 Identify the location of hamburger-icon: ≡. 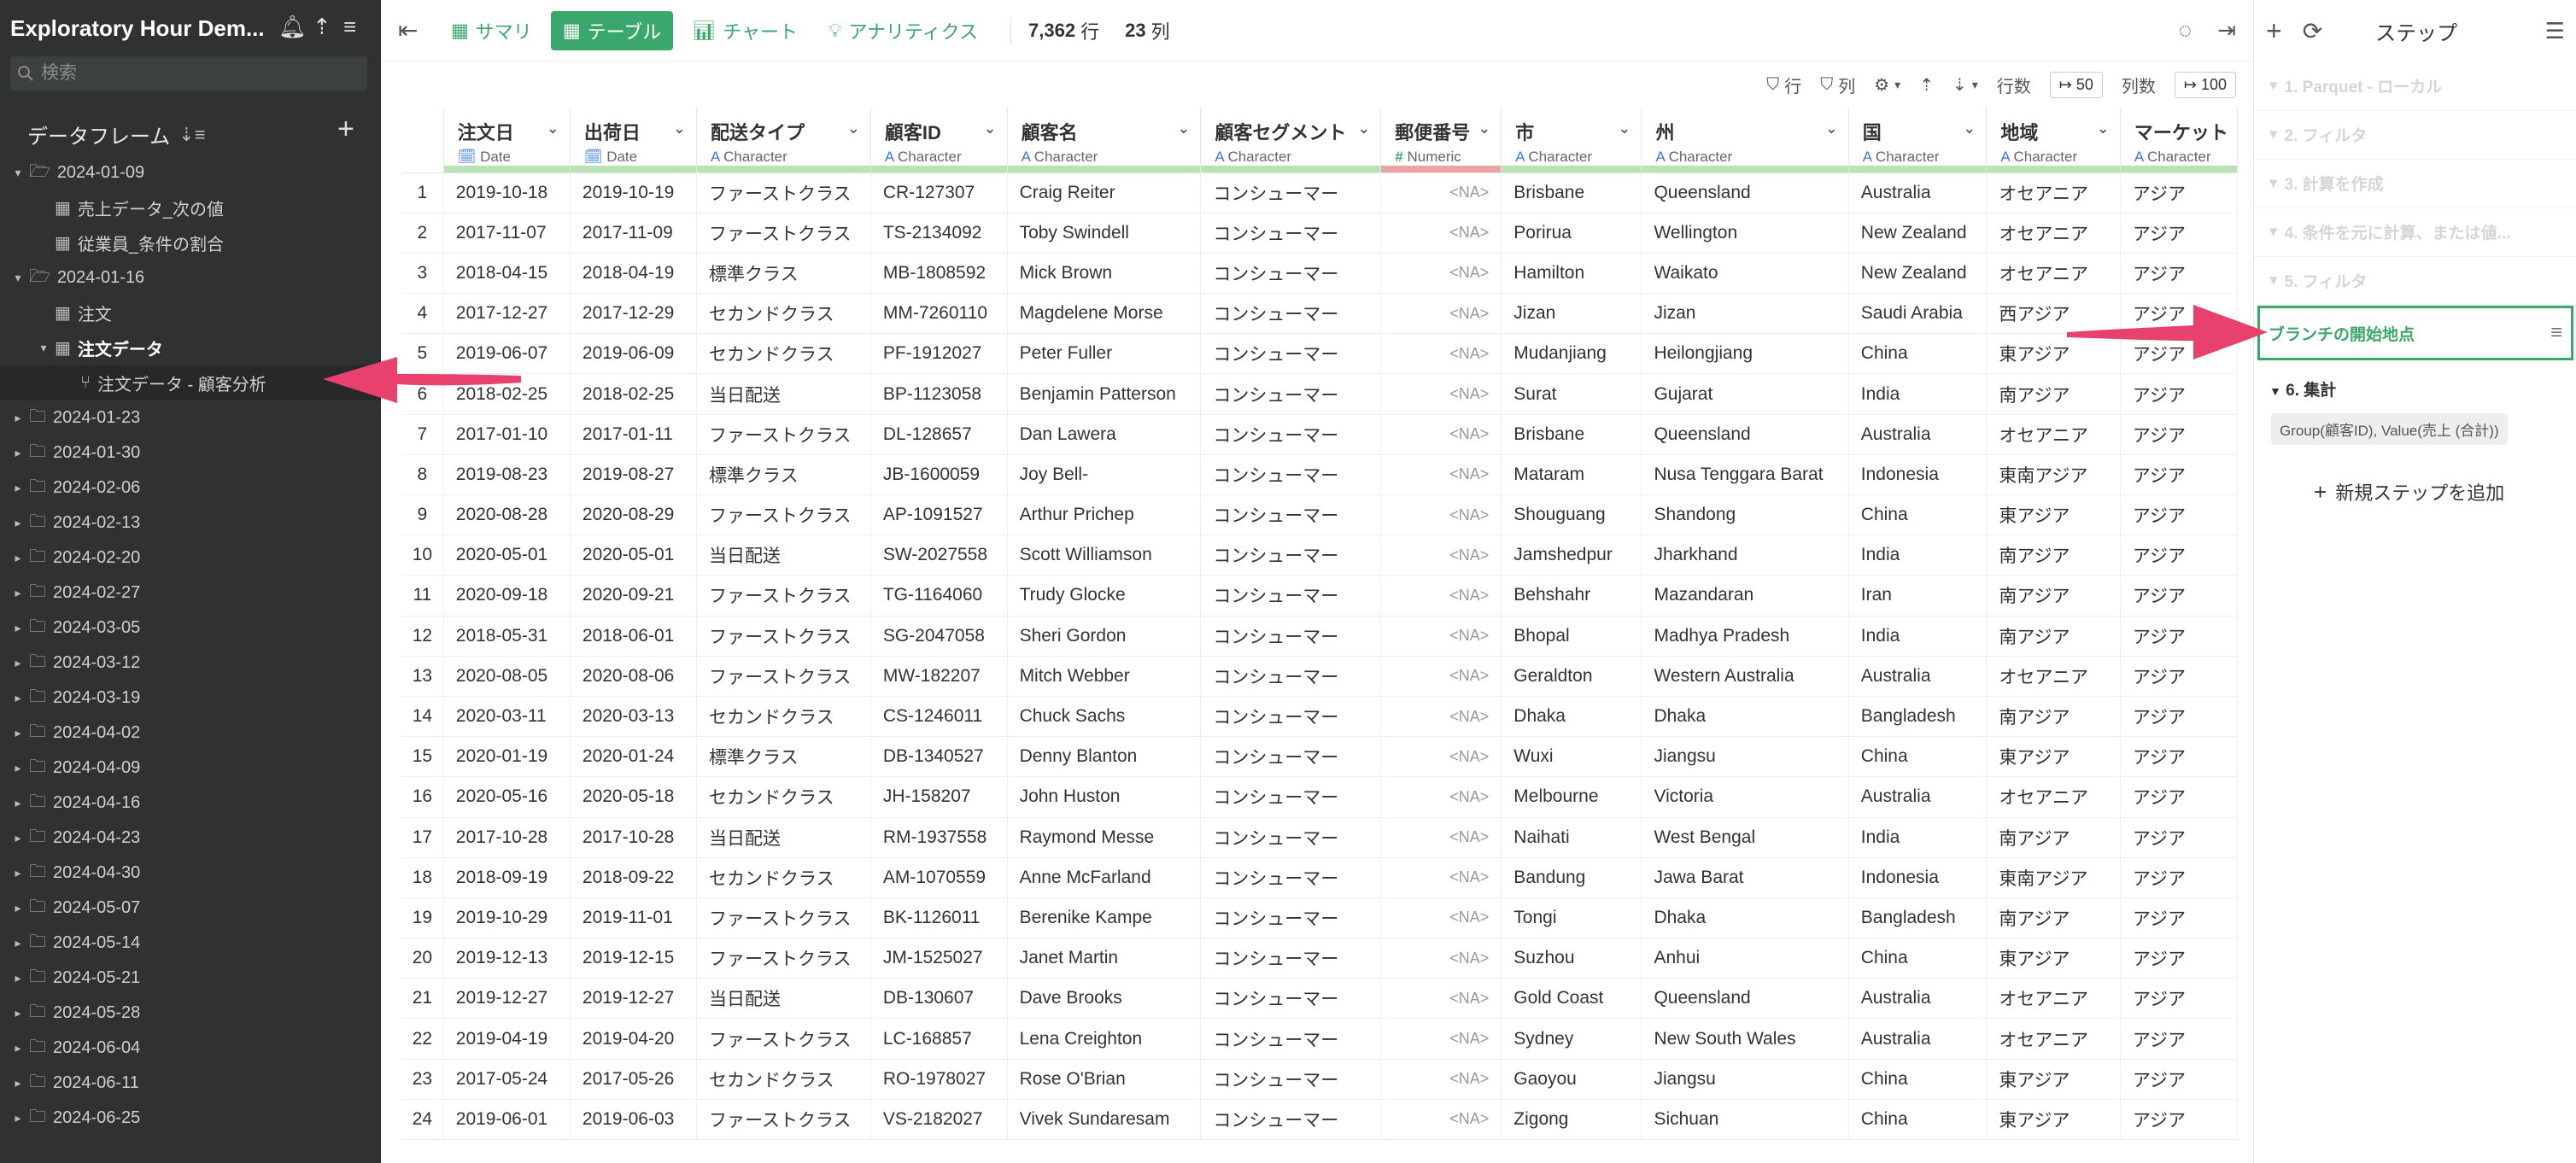
(2556, 333).